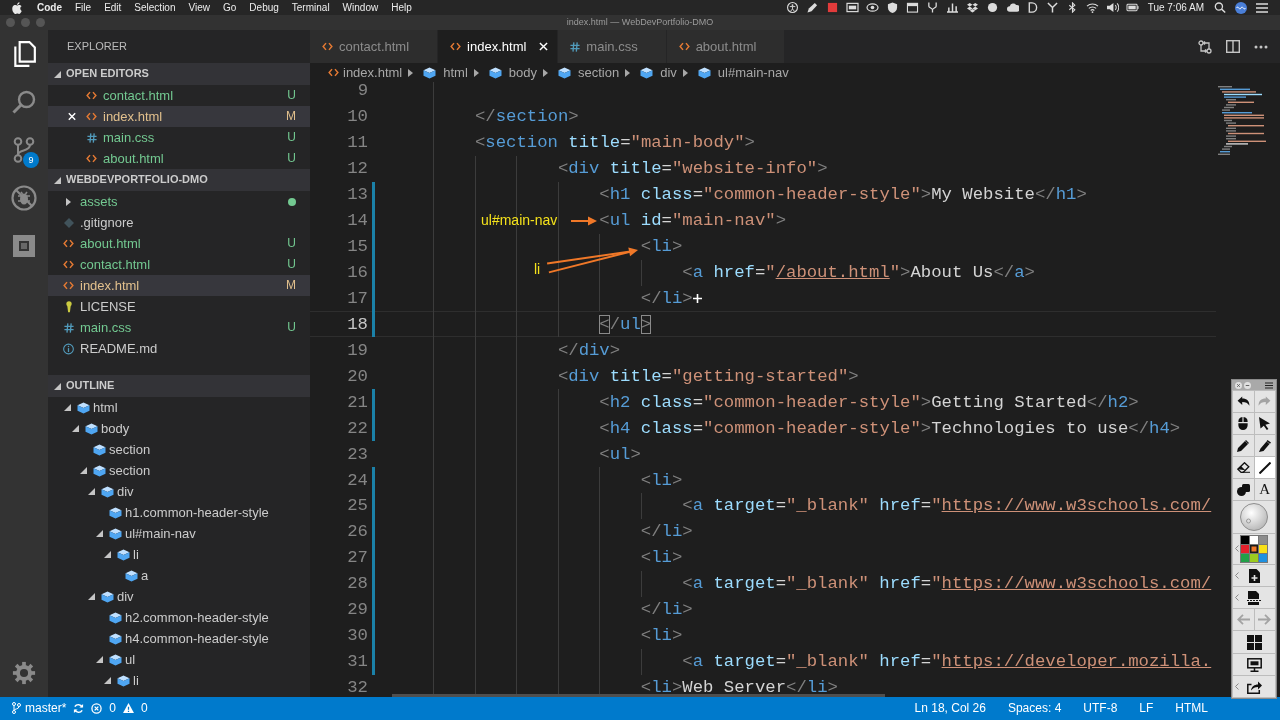 This screenshot has width=1280, height=720. I want to click on open-editor-row: main.css U, so click(179, 137).